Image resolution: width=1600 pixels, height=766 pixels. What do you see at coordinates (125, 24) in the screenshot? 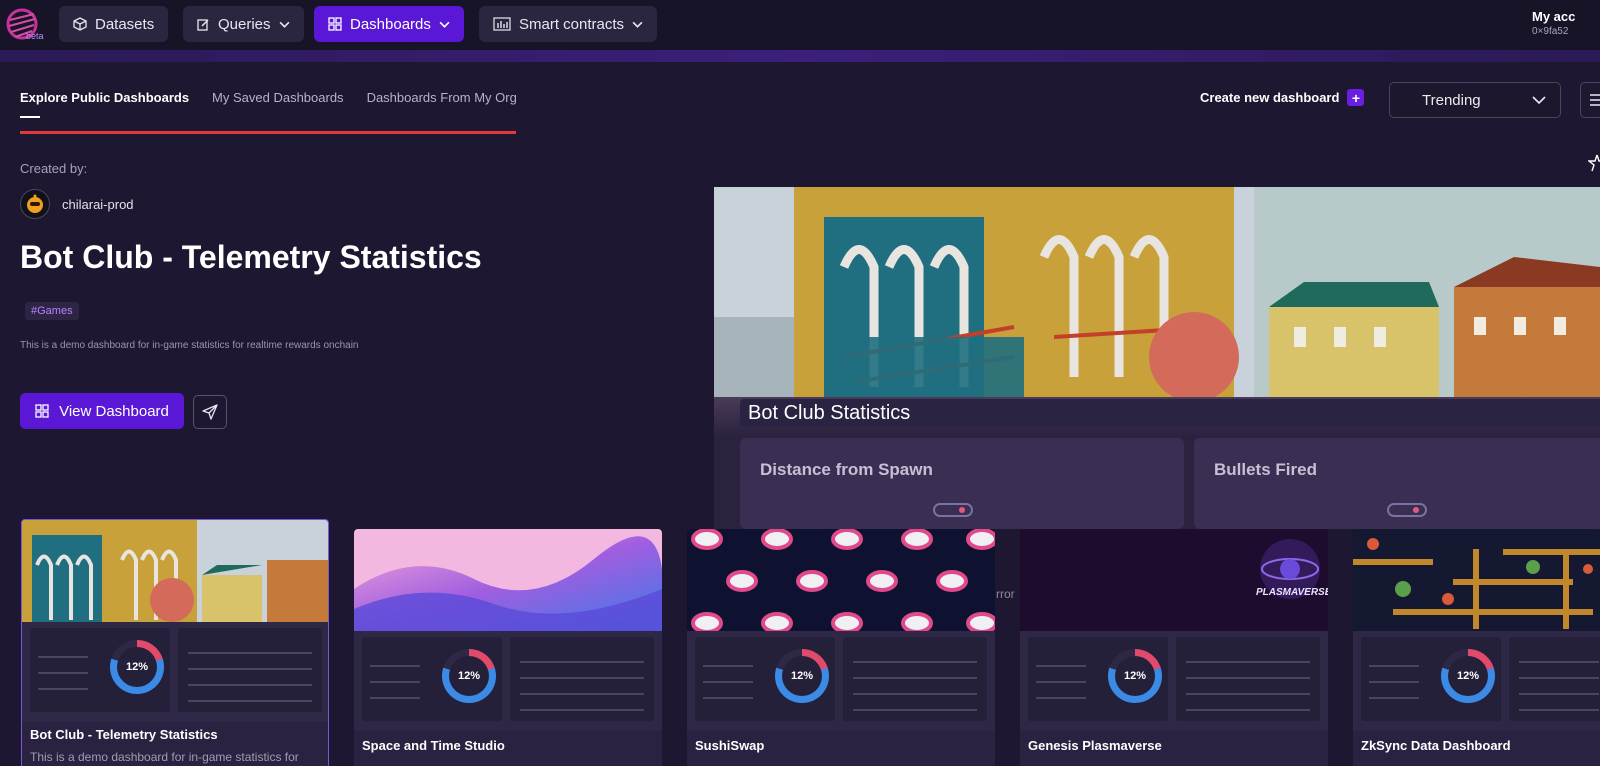
I see `nav-datasets-label: Datasets` at bounding box center [125, 24].